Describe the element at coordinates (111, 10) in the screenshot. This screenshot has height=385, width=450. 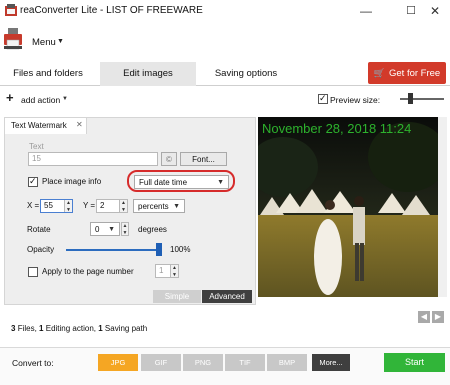
I see `window-title: reaConverter Lite - LIST OF FREEWARE` at that location.